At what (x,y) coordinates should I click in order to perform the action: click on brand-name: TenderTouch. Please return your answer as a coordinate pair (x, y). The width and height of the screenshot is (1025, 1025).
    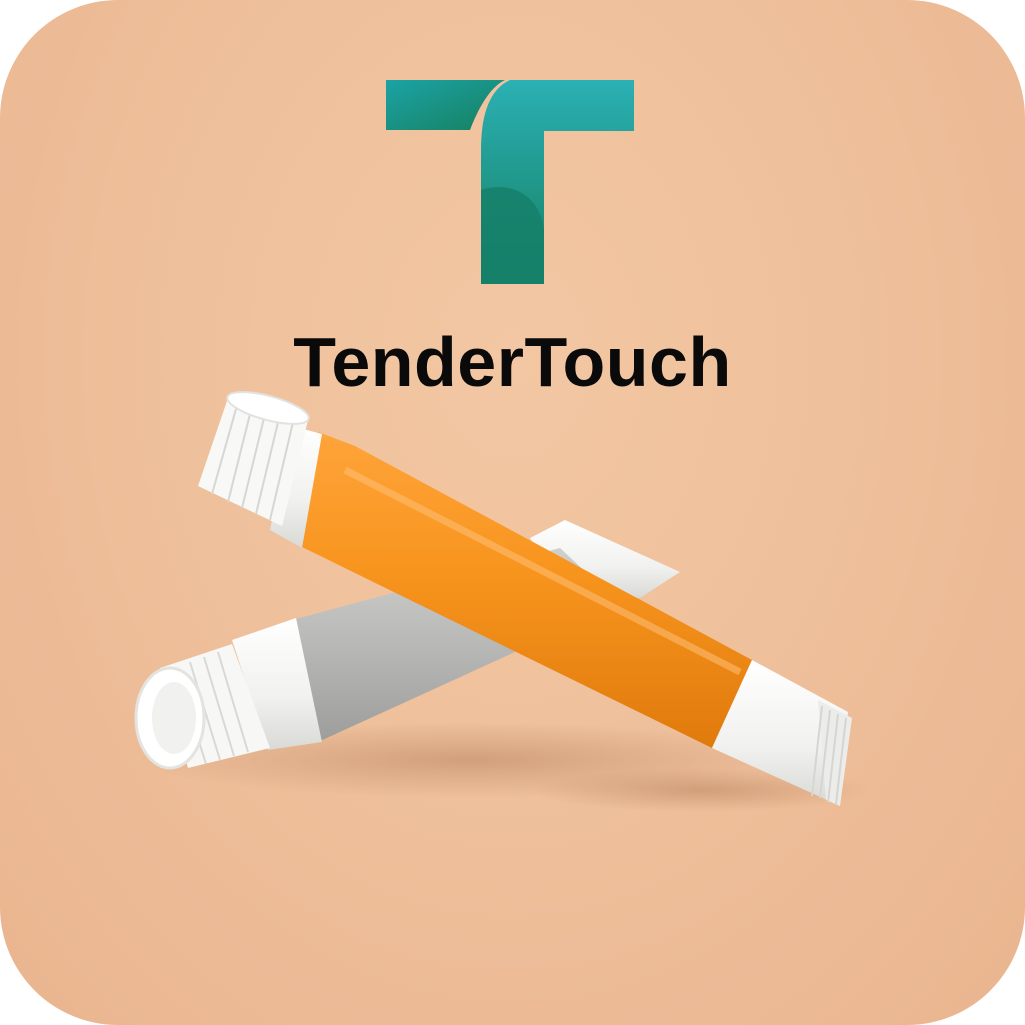
    Looking at the image, I should click on (512, 362).